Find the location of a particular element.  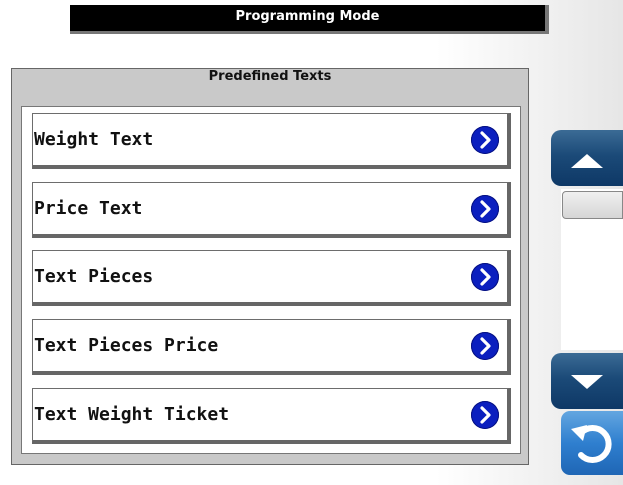

list-item-weight-text: Weight Text is located at coordinates (271, 141).